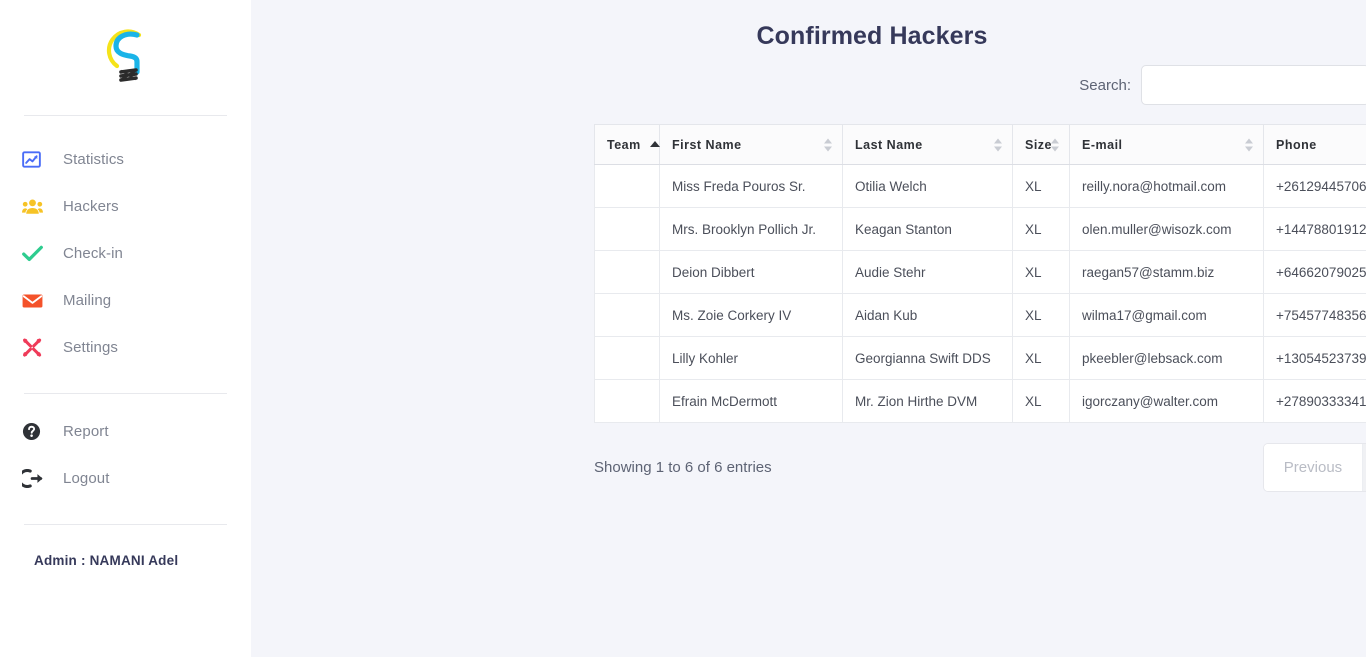 The height and width of the screenshot is (657, 1366). Describe the element at coordinates (125, 431) in the screenshot. I see `sidebar-item-report: Report` at that location.